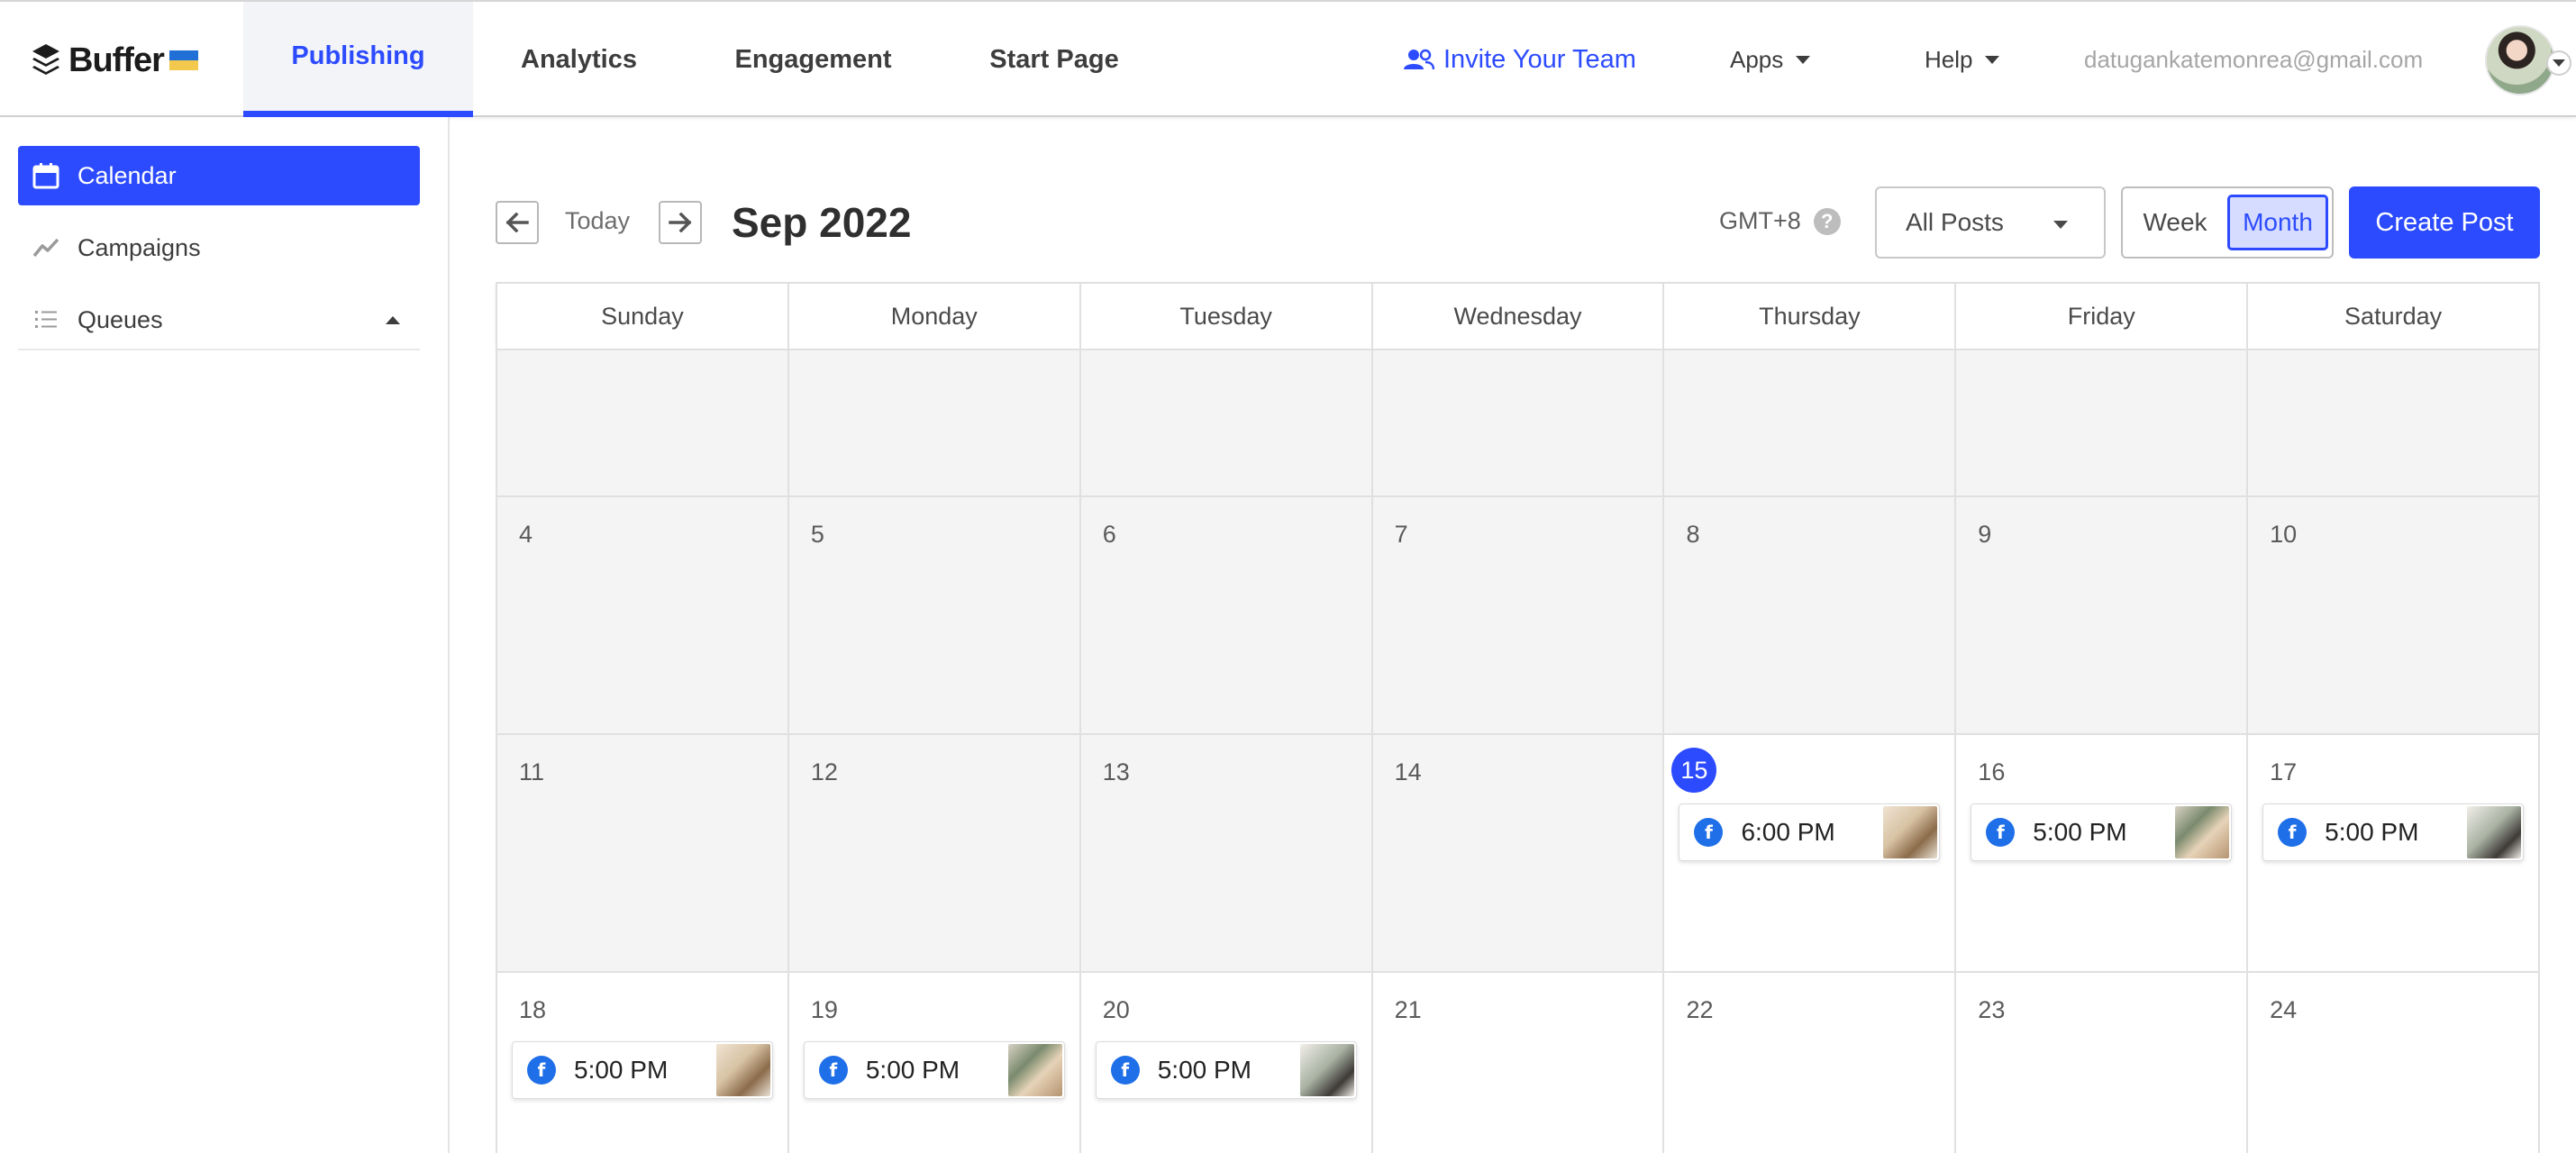 This screenshot has height=1153, width=2576. Describe the element at coordinates (643, 616) in the screenshot. I see `calendar-day-cell: 4` at that location.